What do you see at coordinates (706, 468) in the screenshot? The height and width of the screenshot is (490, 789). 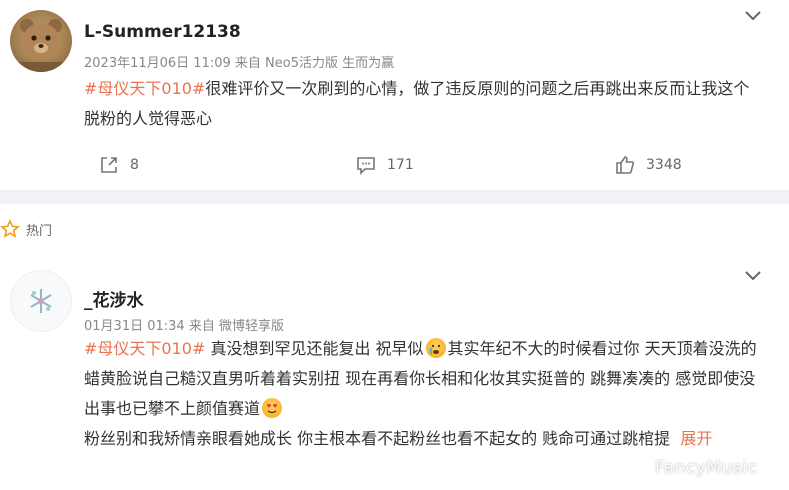 I see `watermark: FancyMusic` at bounding box center [706, 468].